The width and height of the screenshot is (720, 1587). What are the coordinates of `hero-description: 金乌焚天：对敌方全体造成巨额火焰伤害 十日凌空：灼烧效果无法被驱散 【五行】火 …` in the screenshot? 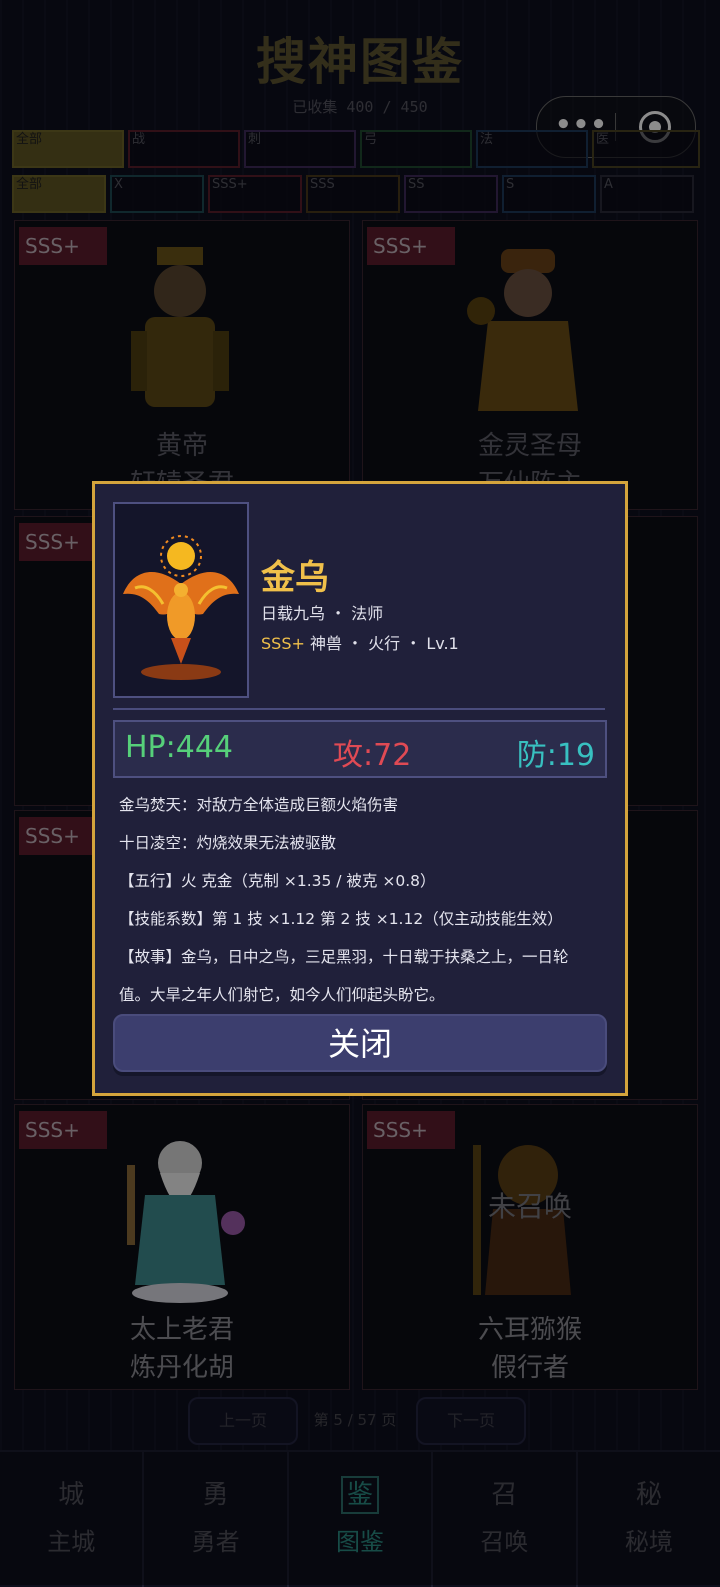 It's located at (364, 900).